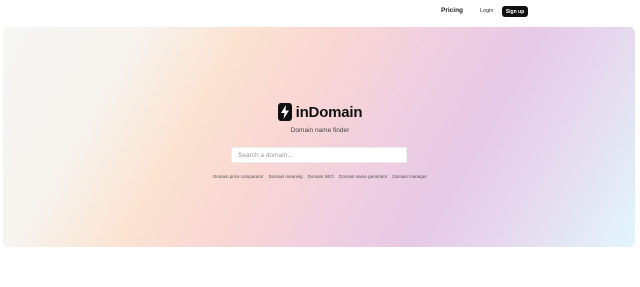 The height and width of the screenshot is (287, 640). What do you see at coordinates (320, 12) in the screenshot?
I see `top-nav: Pricing Login Sign up` at bounding box center [320, 12].